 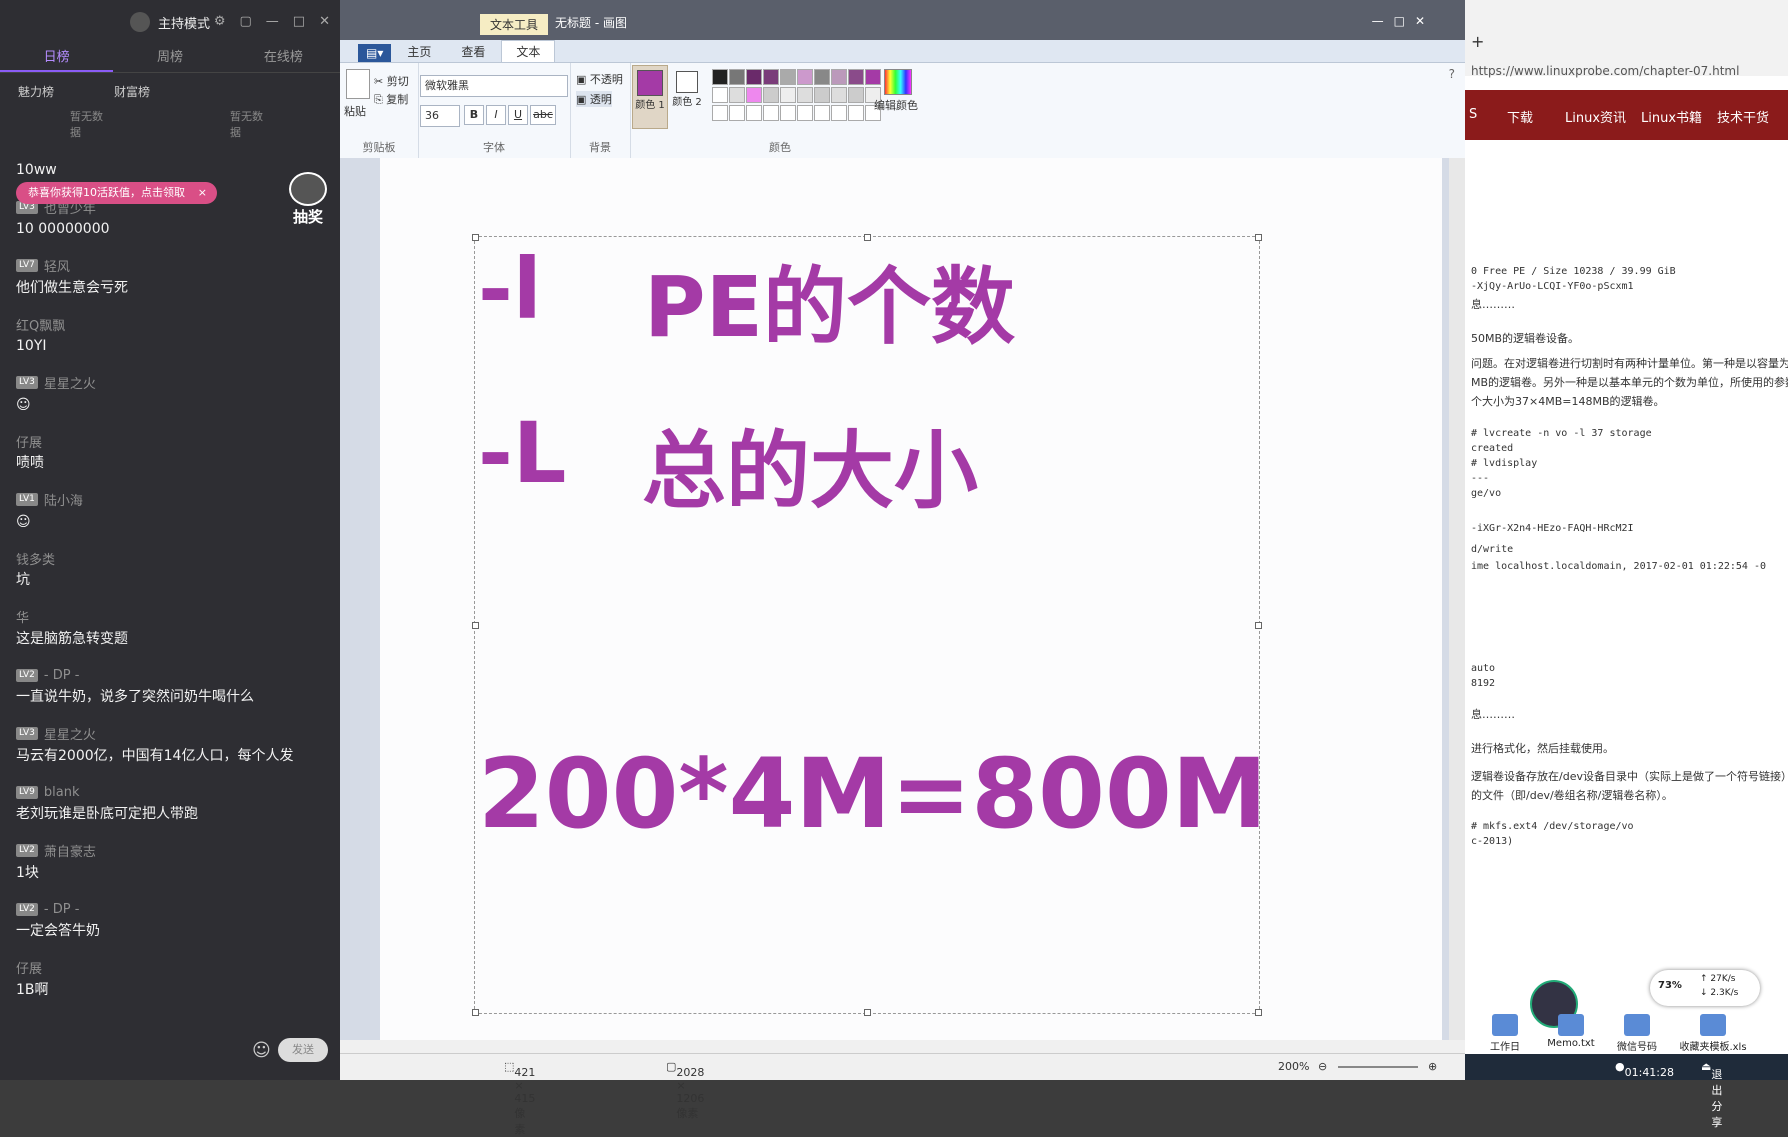 I want to click on paste-button: 粘贴, so click(x=355, y=111).